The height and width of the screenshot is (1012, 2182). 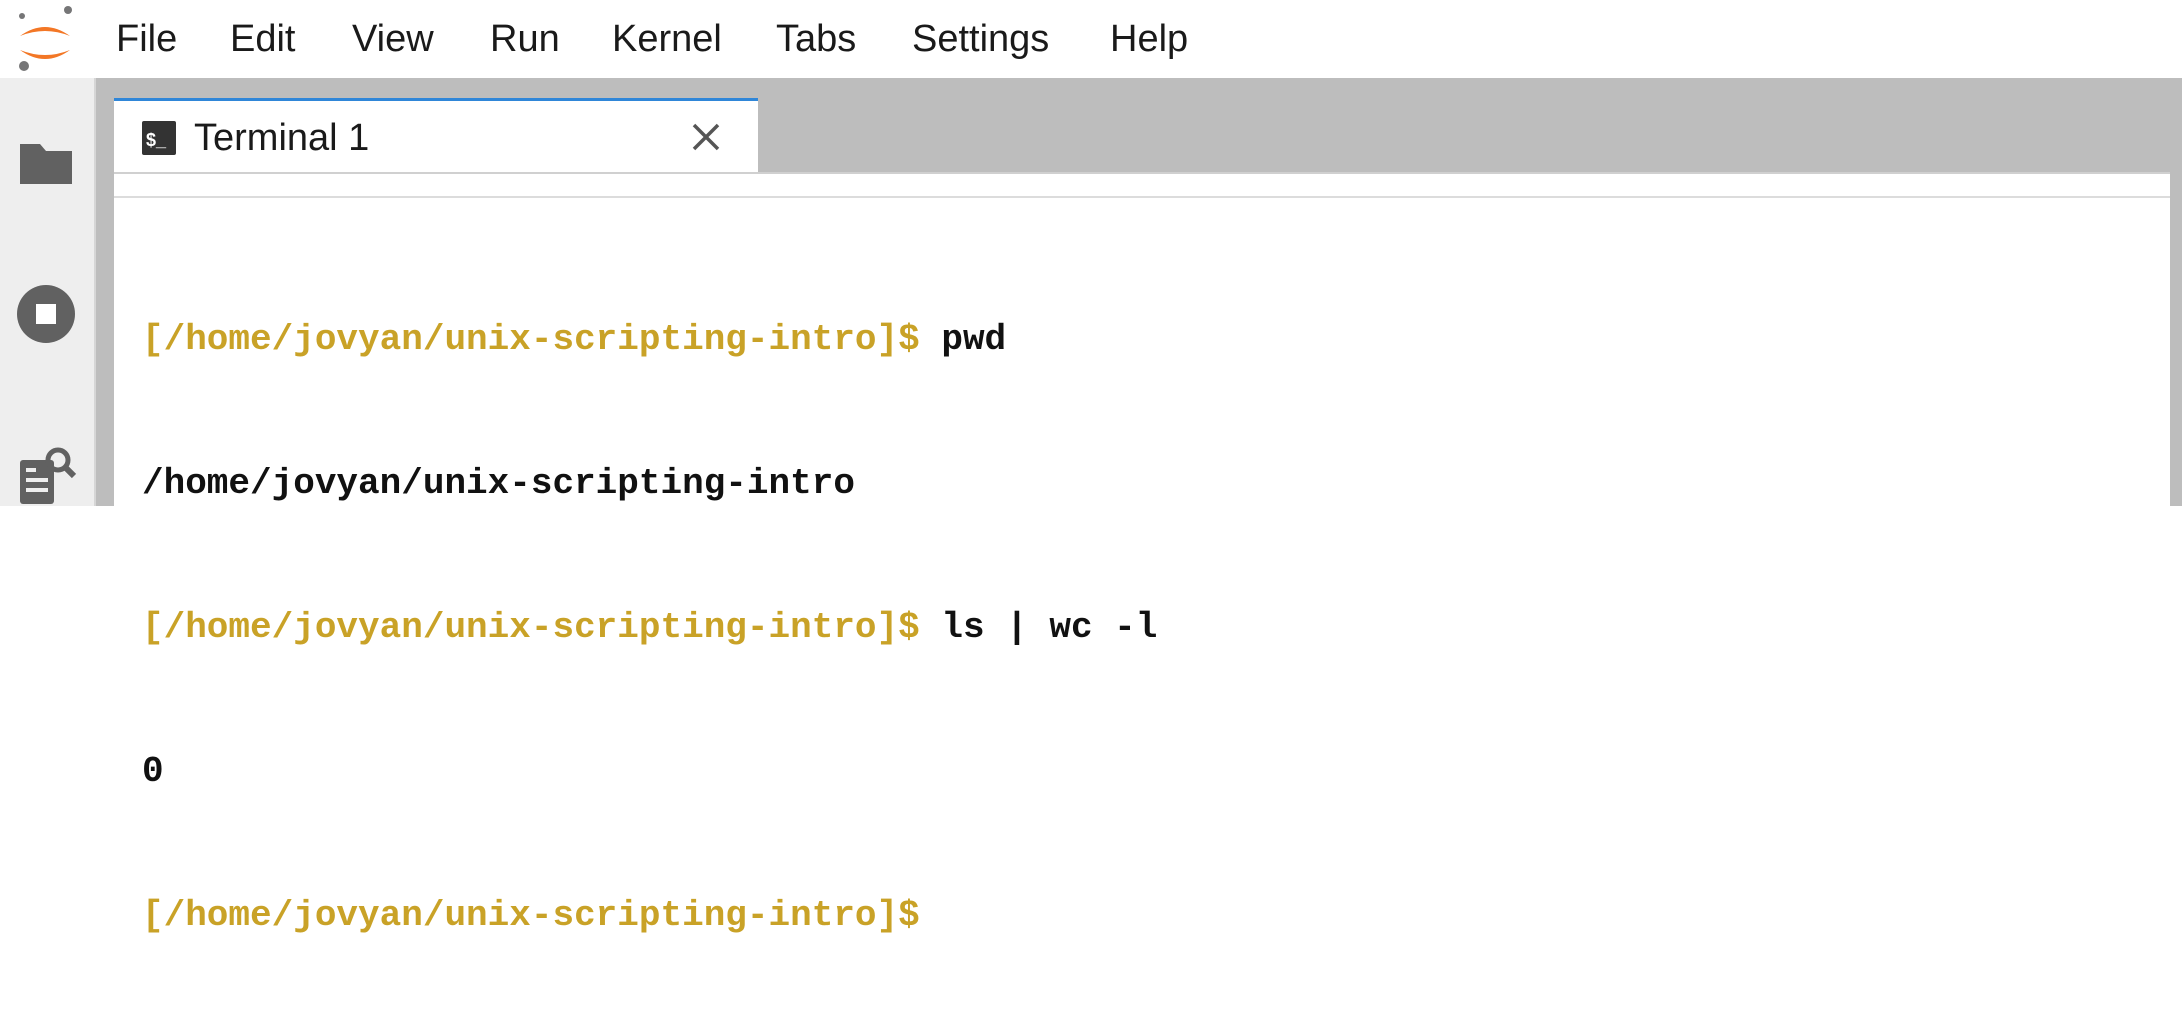 I want to click on stop-circle-icon, so click(x=46, y=314).